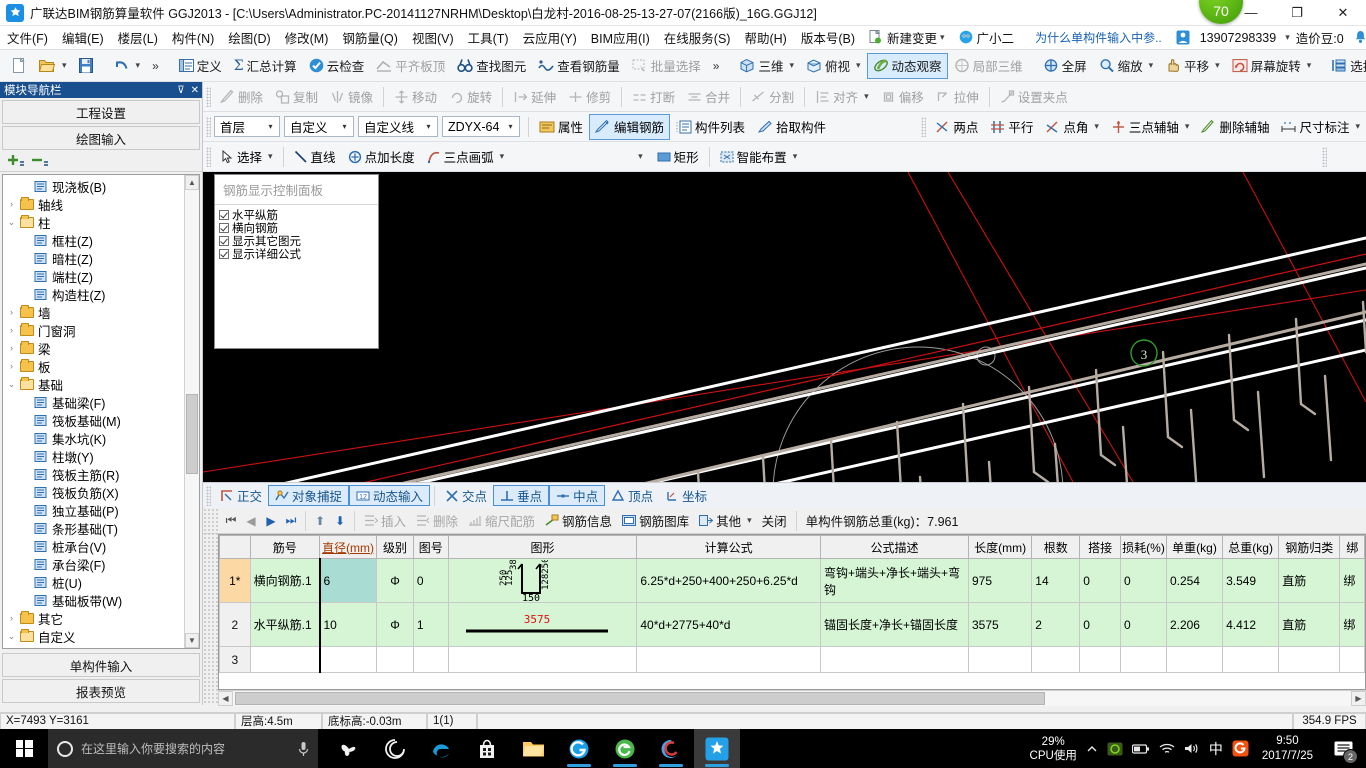 This screenshot has height=768, width=1366. I want to click on battery-icon, so click(1140, 749).